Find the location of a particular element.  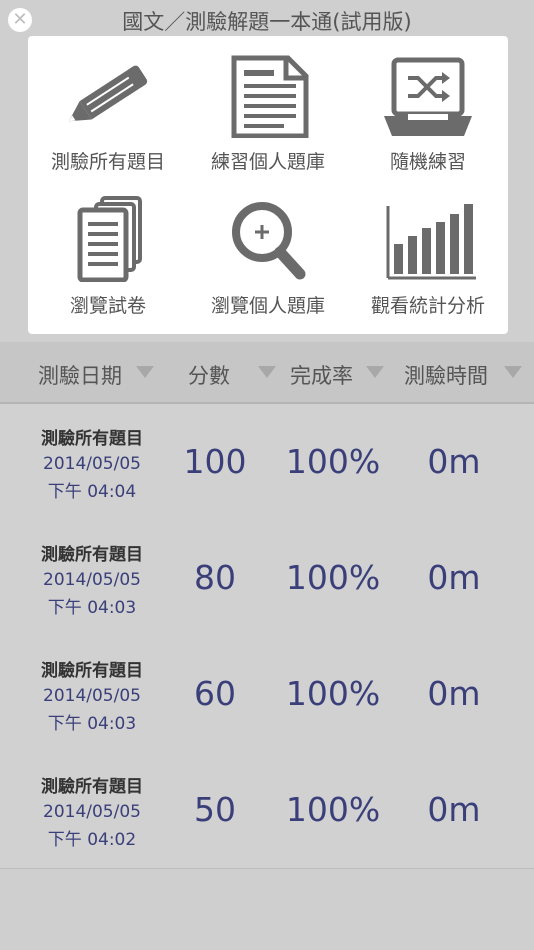

menu-item-label: 觀看統計分析 is located at coordinates (427, 306).